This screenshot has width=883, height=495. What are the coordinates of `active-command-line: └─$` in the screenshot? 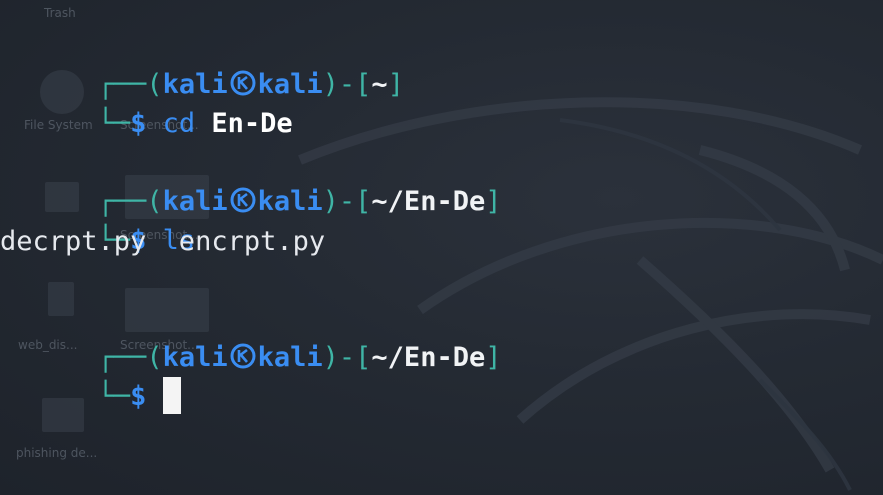 It's located at (90, 376).